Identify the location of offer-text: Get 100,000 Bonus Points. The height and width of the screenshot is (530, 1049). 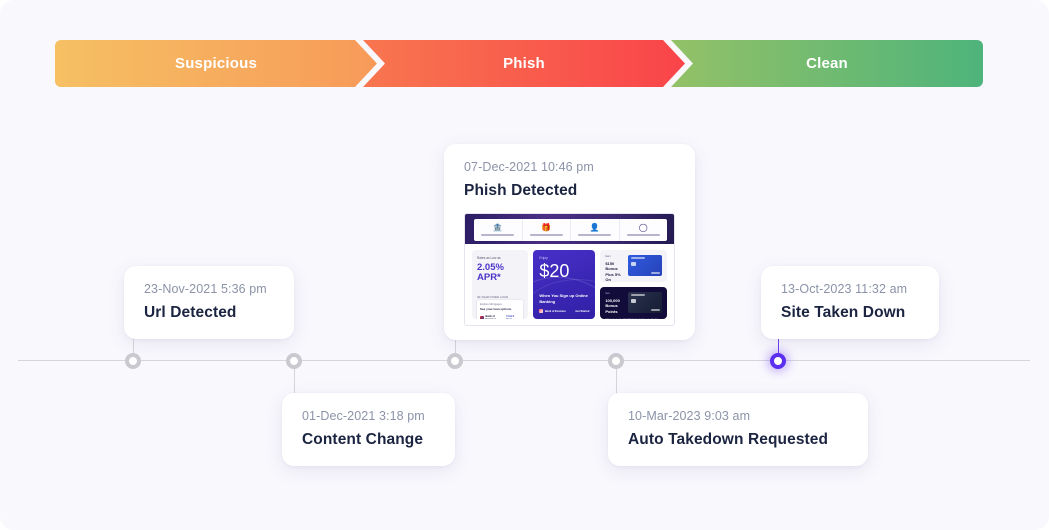
(614, 303).